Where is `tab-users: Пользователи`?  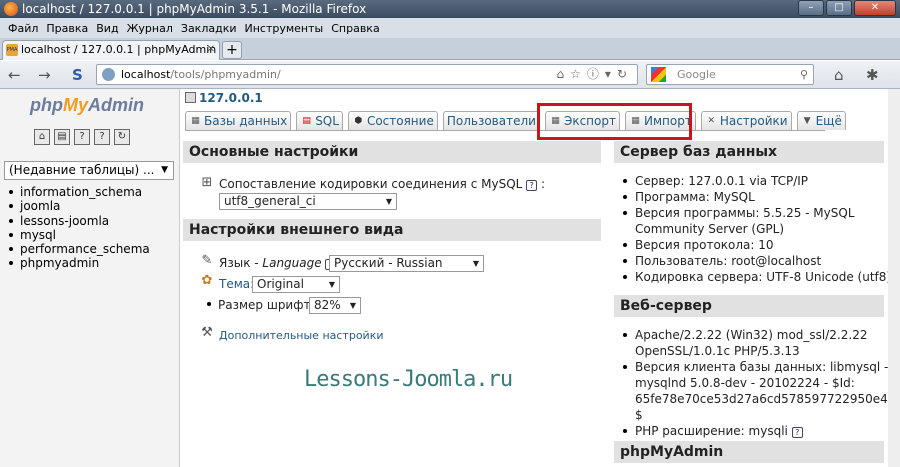
tab-users: Пользователи is located at coordinates (491, 120).